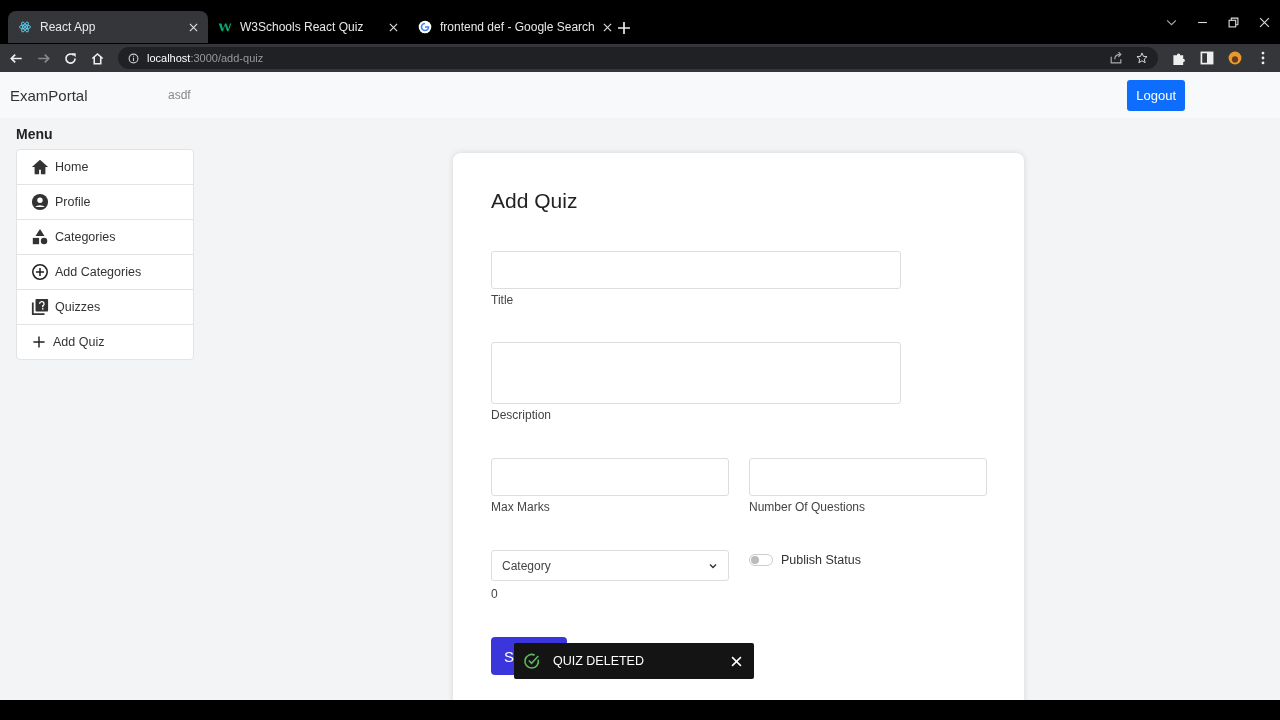  I want to click on field-label: Max Marks, so click(521, 507).